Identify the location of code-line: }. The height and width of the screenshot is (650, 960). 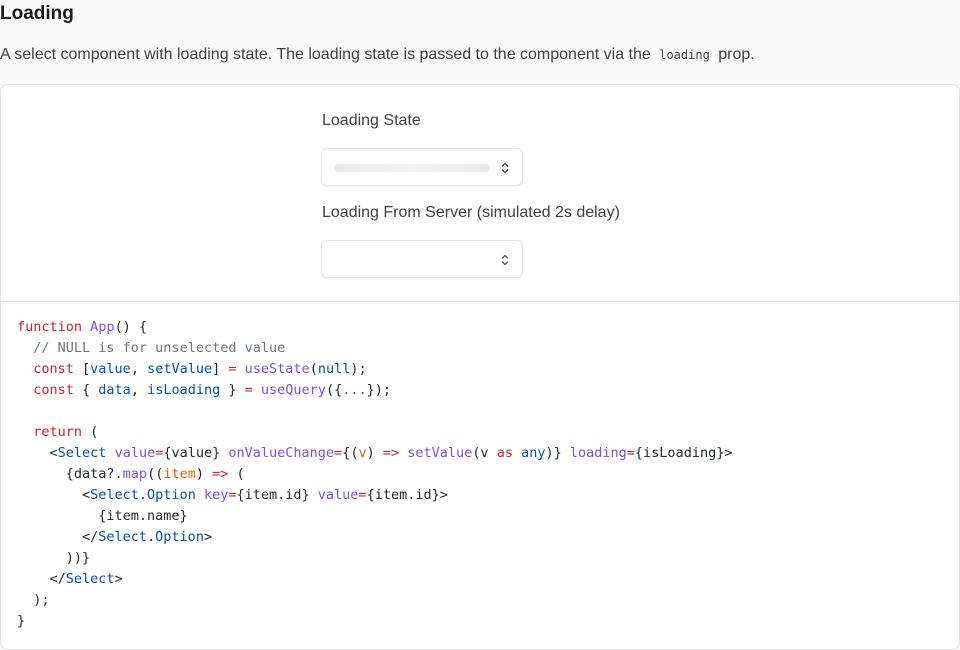
(21, 621).